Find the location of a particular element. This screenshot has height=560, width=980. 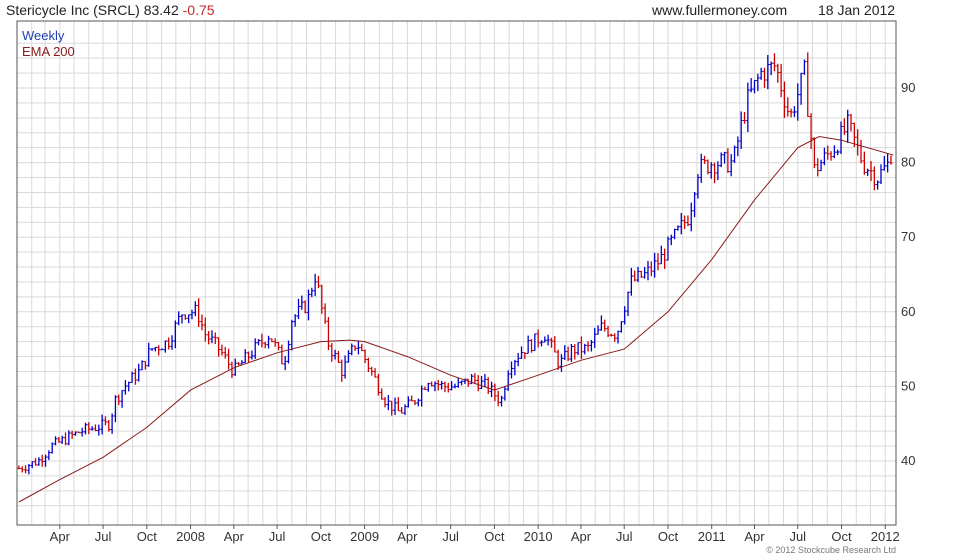

copyright-text: © 2012 Stockcube Research Ltd is located at coordinates (831, 550).